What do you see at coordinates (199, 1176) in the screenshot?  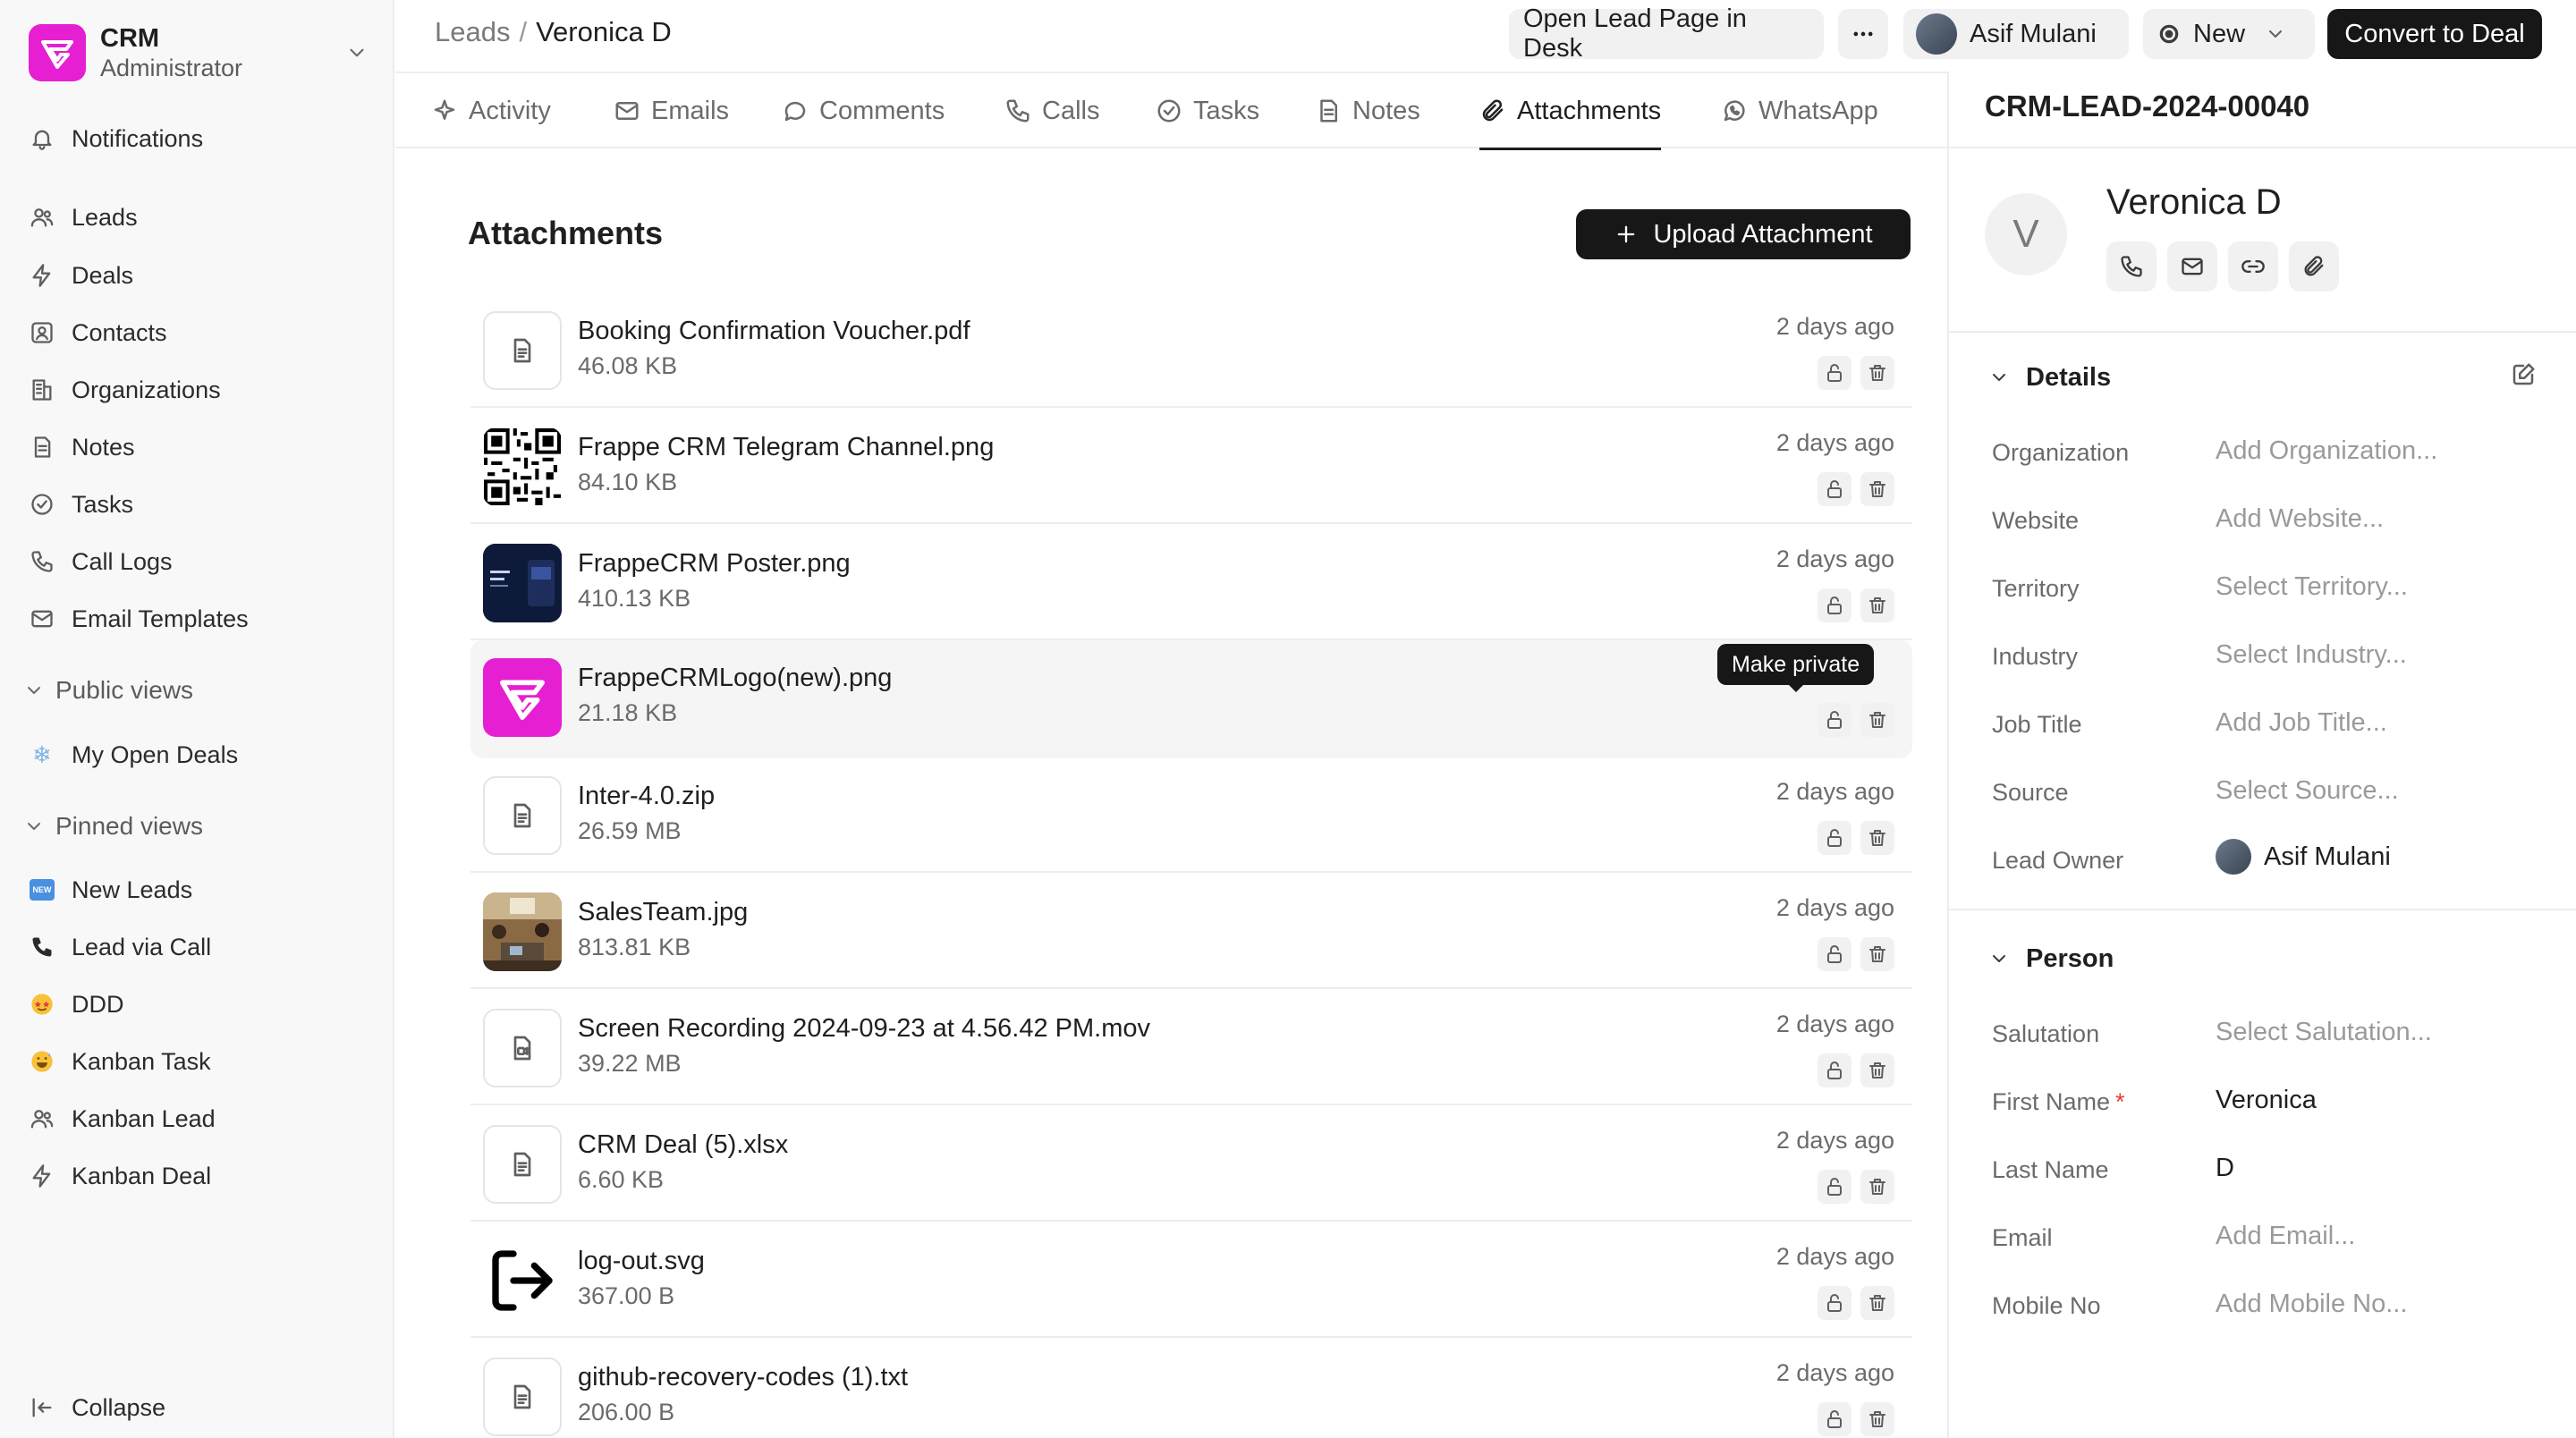 I see `sidebar-item-kanban-deal: Kanban Deal` at bounding box center [199, 1176].